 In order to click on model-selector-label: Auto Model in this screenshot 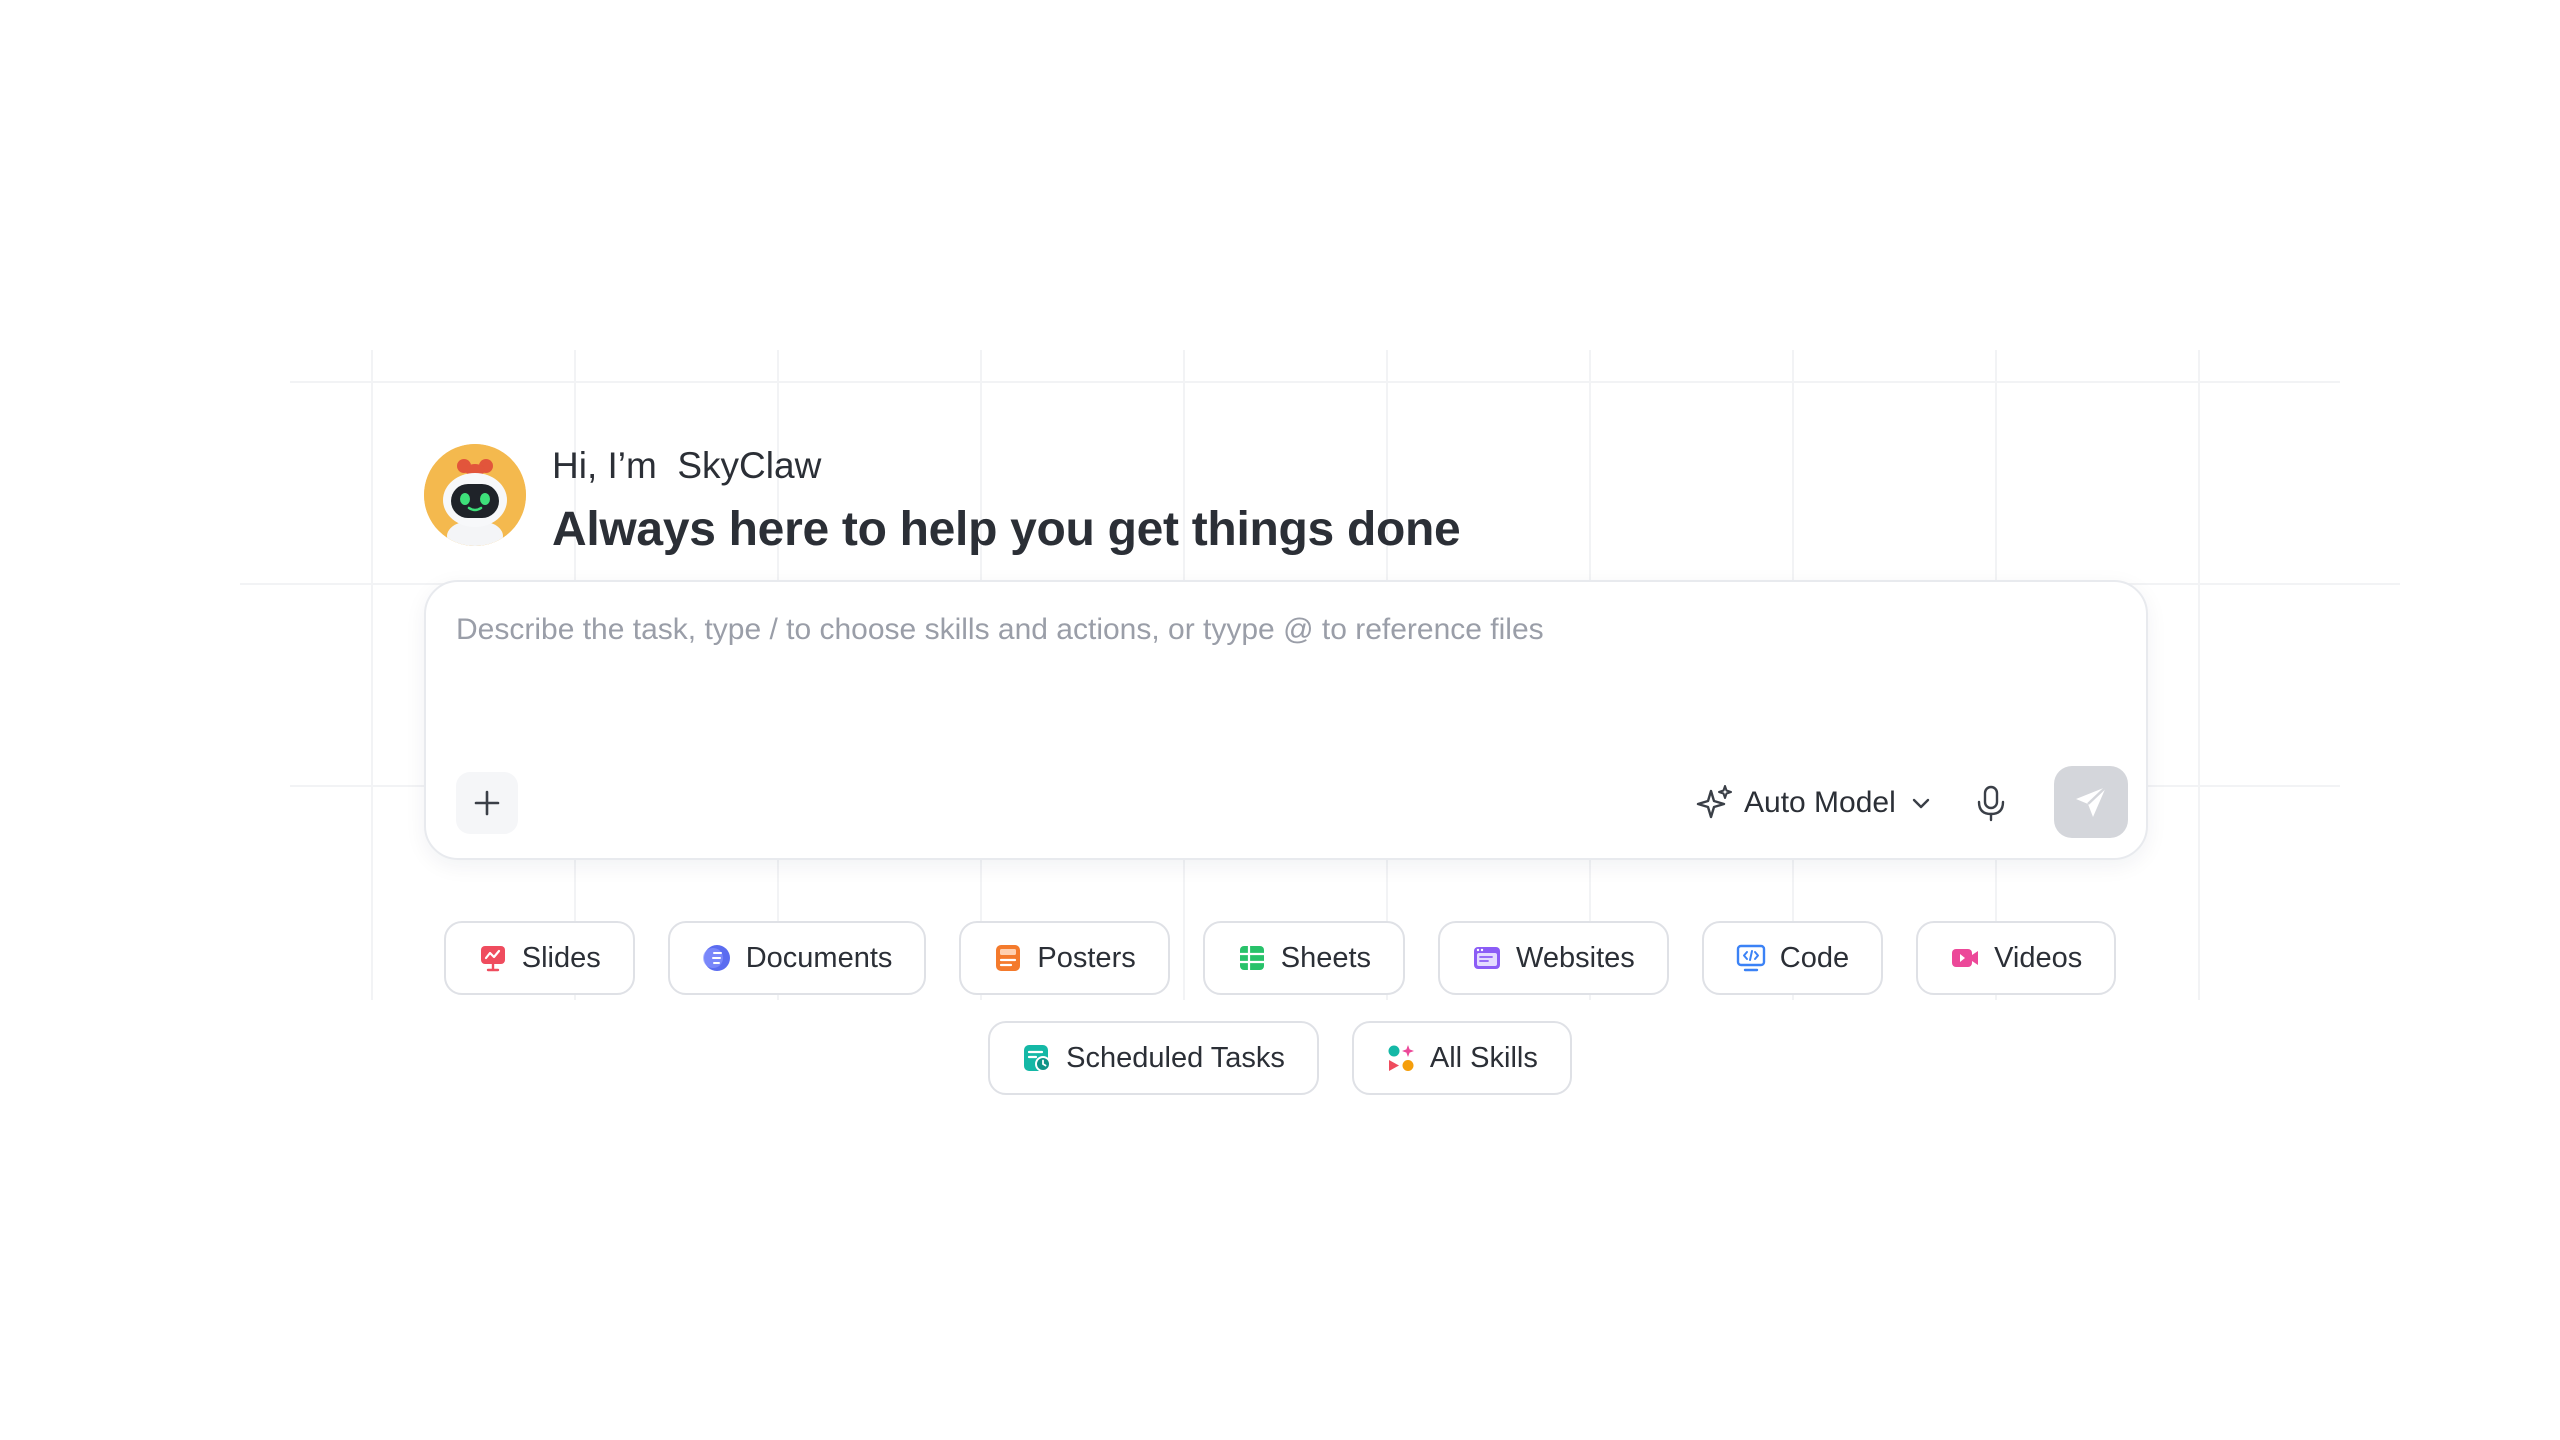, I will do `click(1820, 802)`.